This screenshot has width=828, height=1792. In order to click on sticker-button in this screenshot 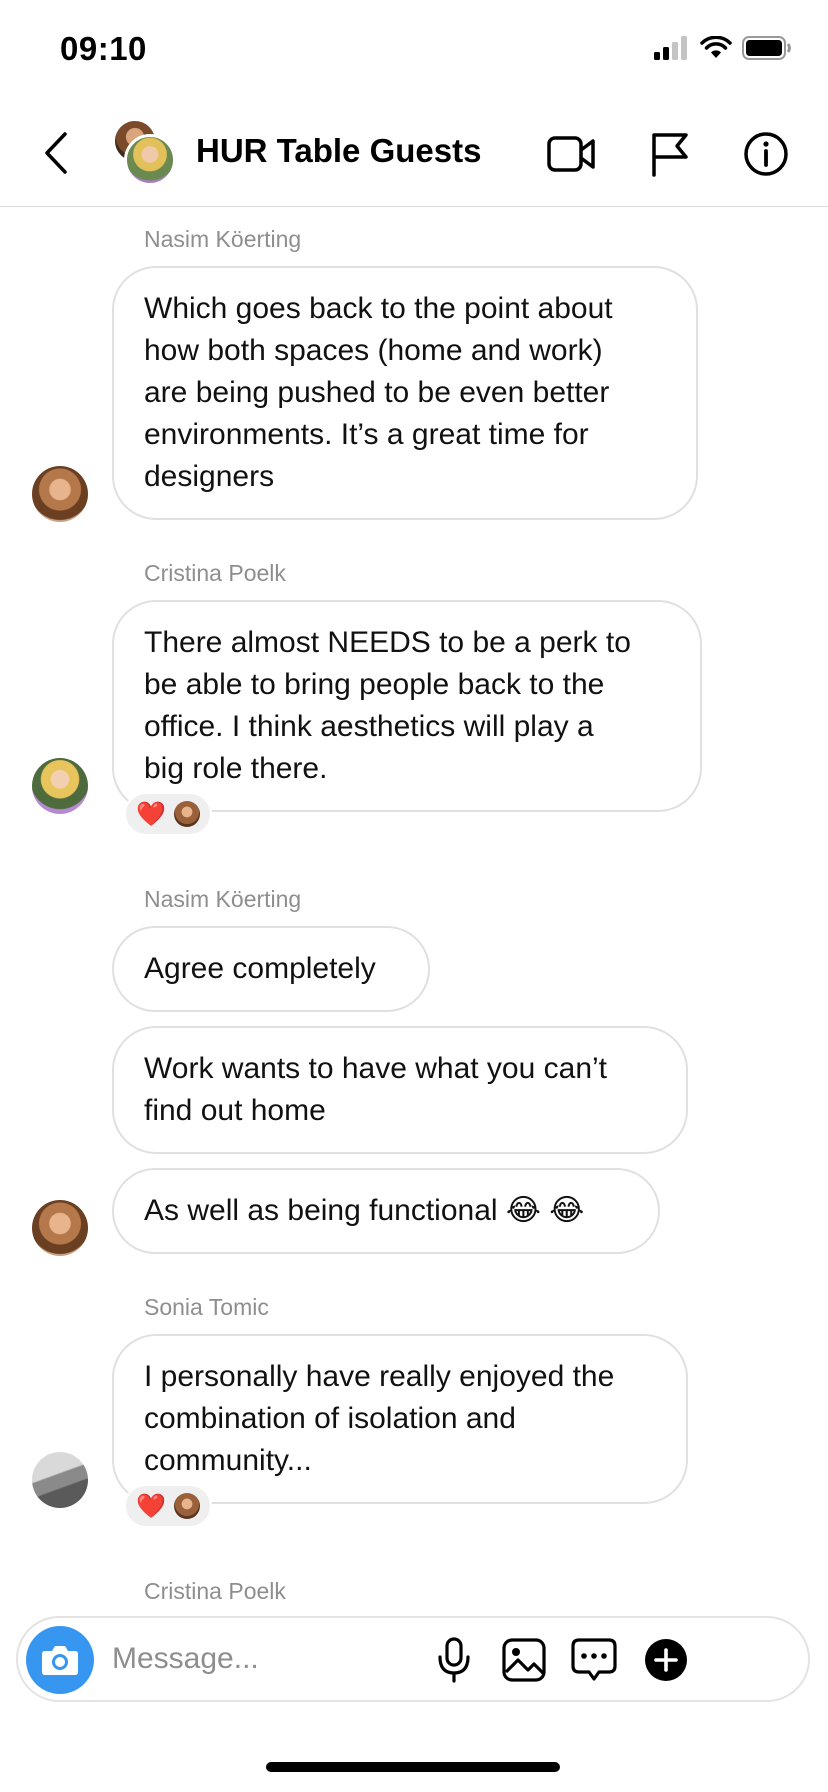, I will do `click(594, 1660)`.